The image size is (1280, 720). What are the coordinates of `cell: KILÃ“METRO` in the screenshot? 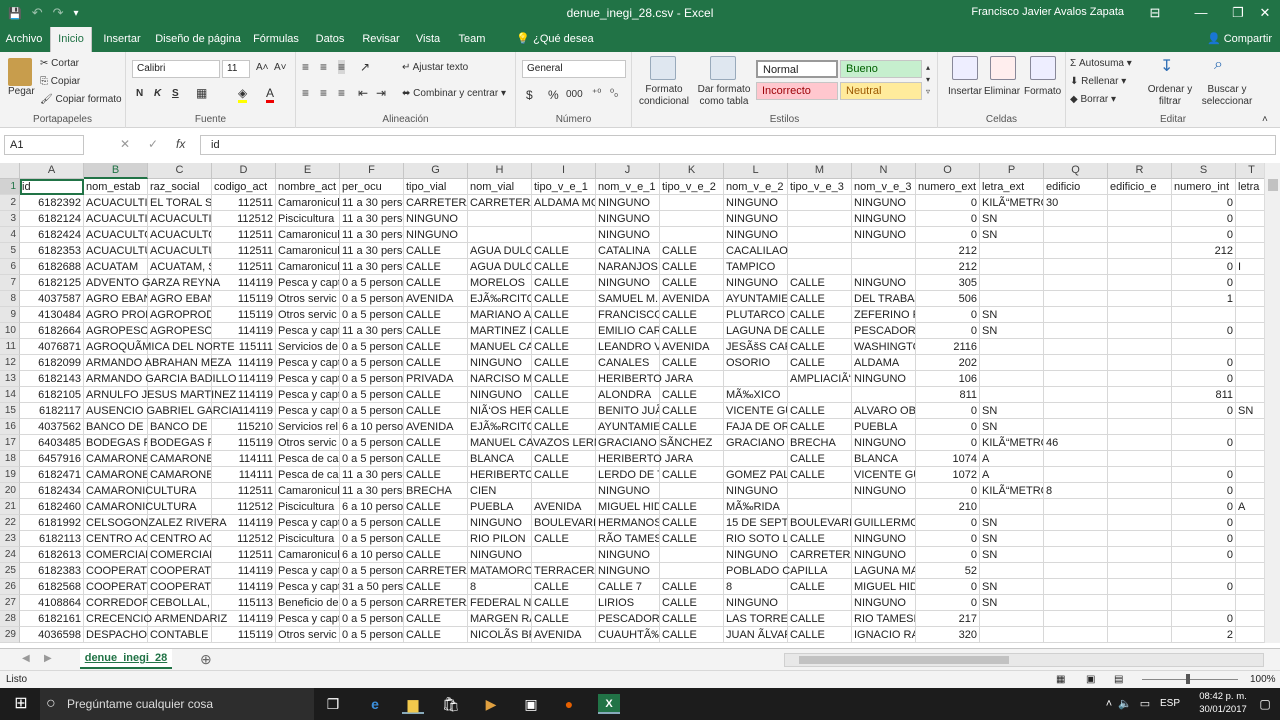 It's located at (1012, 443).